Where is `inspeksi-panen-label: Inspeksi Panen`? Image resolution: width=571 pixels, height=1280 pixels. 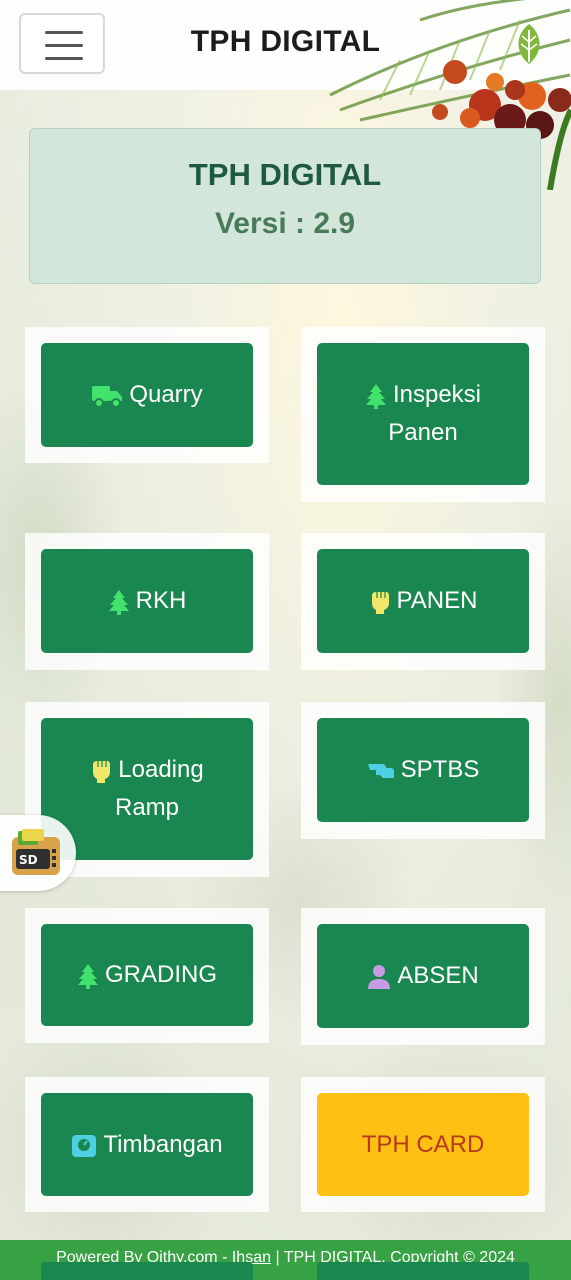
inspeksi-panen-label: Inspeksi Panen is located at coordinates (435, 413).